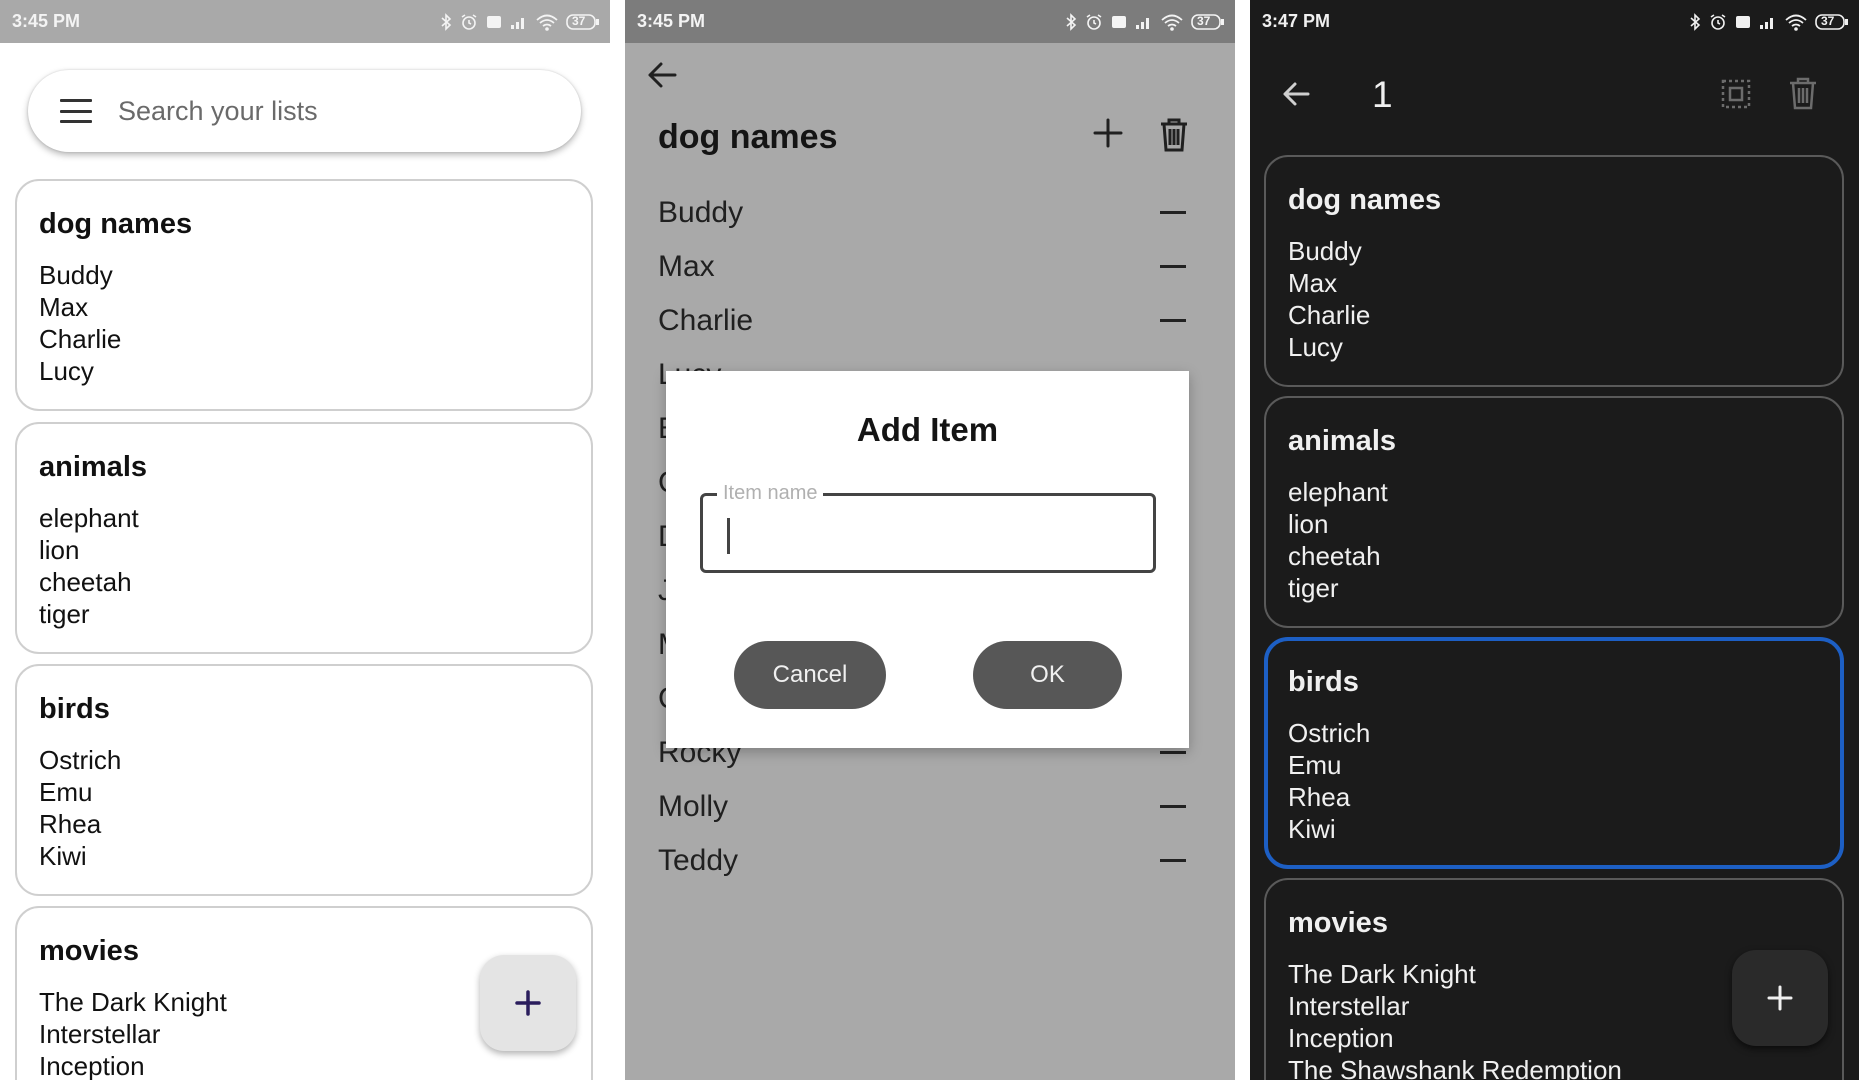 This screenshot has height=1080, width=1859. Describe the element at coordinates (76, 111) in the screenshot. I see `menu-icon` at that location.